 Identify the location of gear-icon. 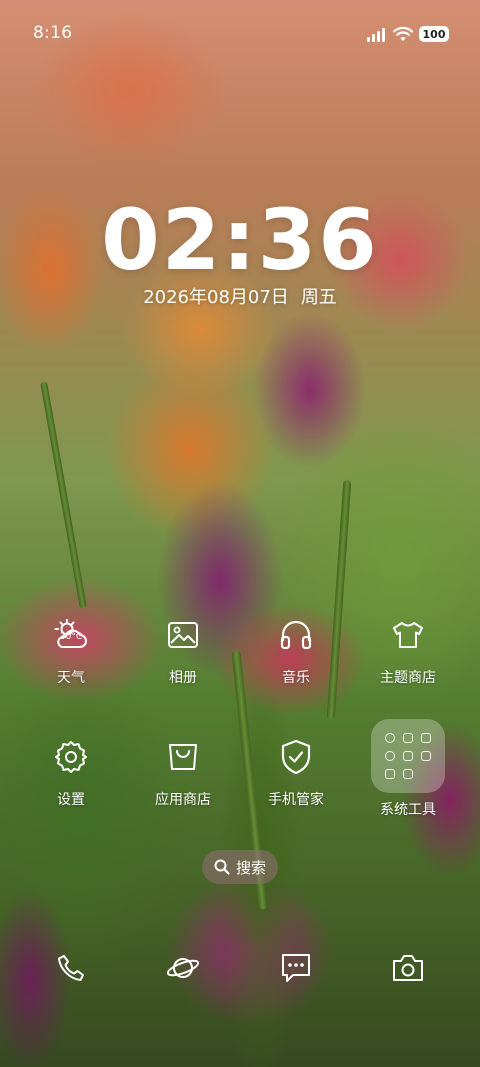
(71, 757).